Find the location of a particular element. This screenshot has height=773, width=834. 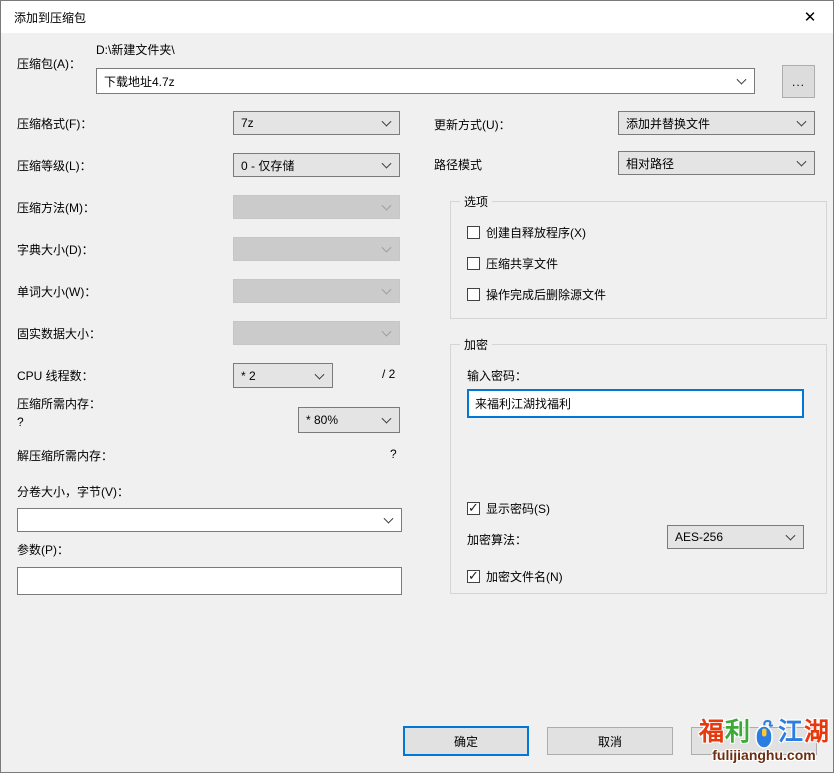

word-size-select is located at coordinates (316, 291).